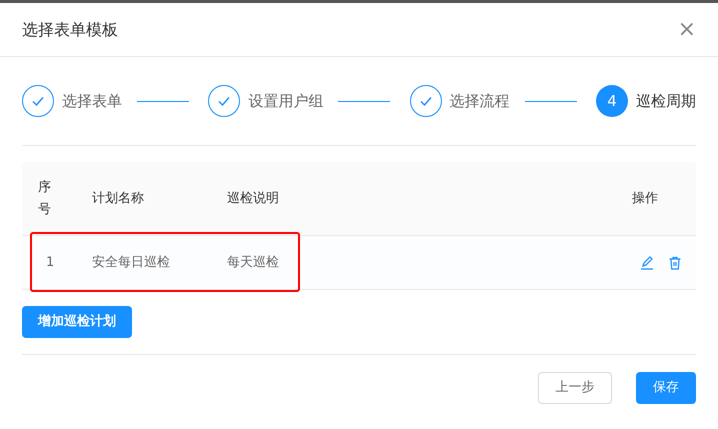 This screenshot has width=718, height=429. What do you see at coordinates (575, 388) in the screenshot?
I see `prev-button: 上一步` at bounding box center [575, 388].